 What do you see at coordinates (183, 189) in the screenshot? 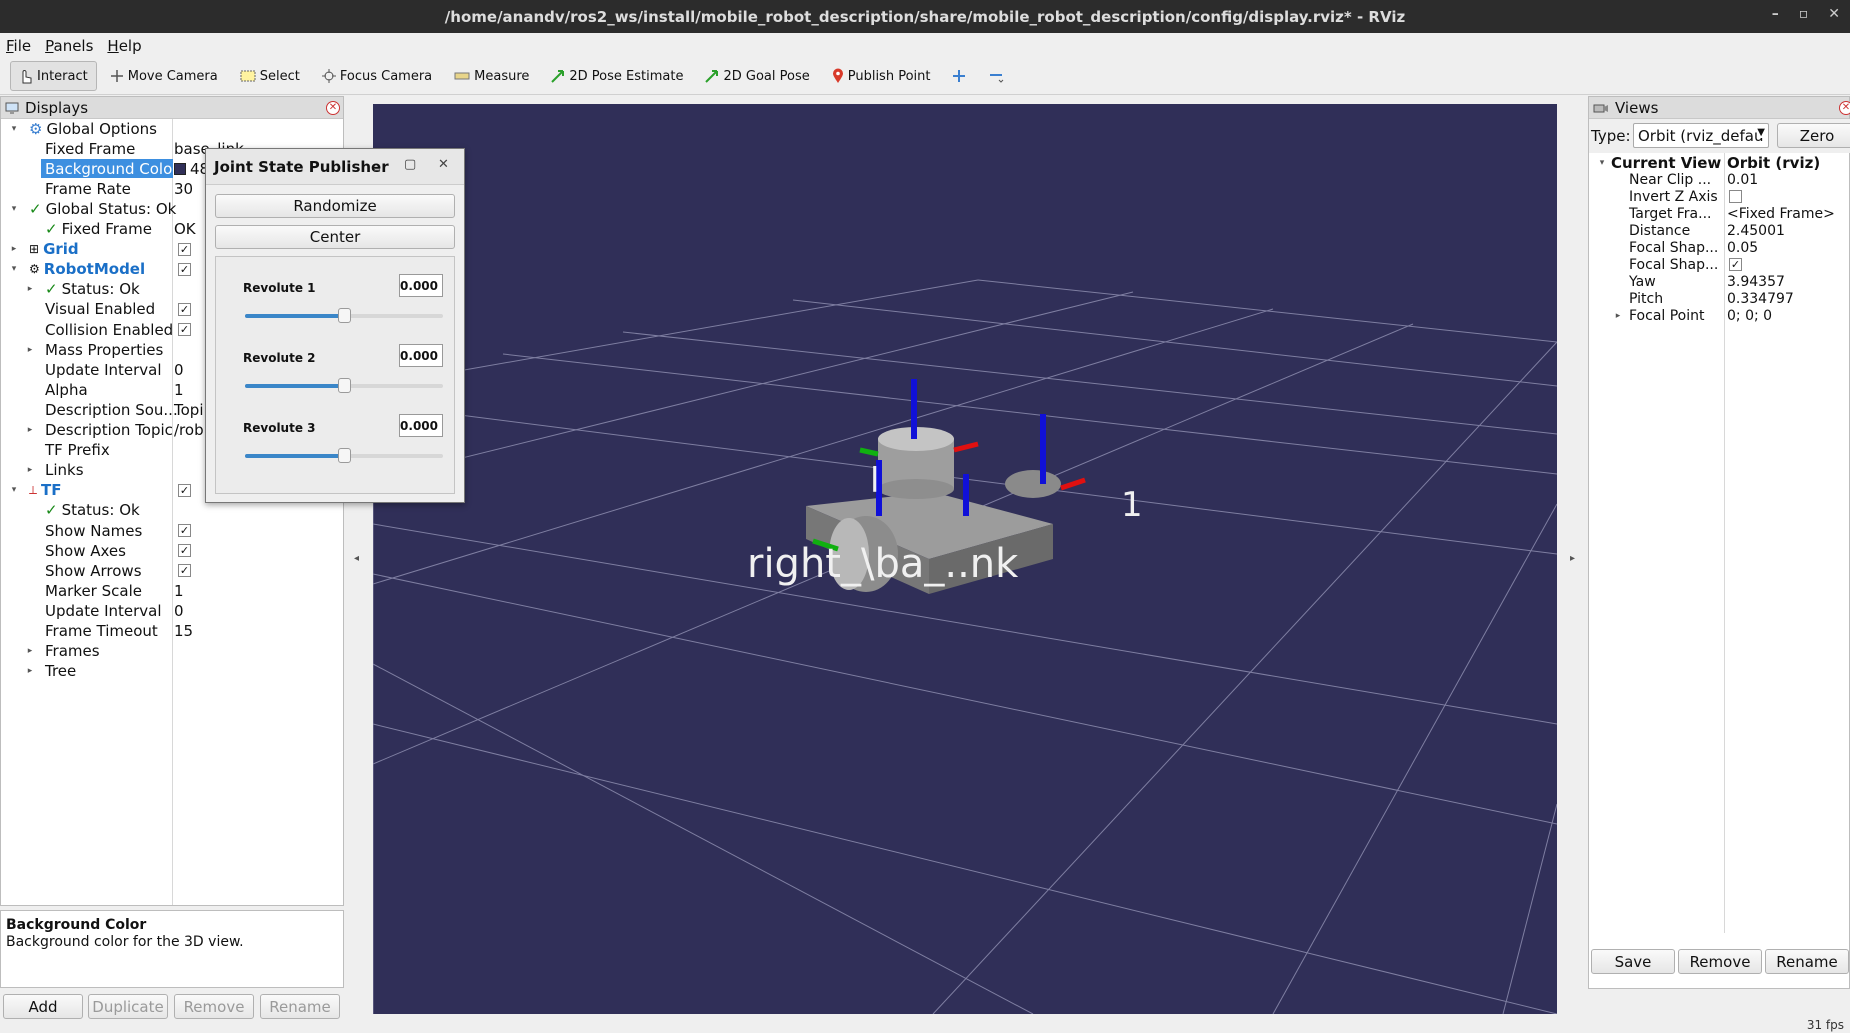
I see `row-value: 30` at bounding box center [183, 189].